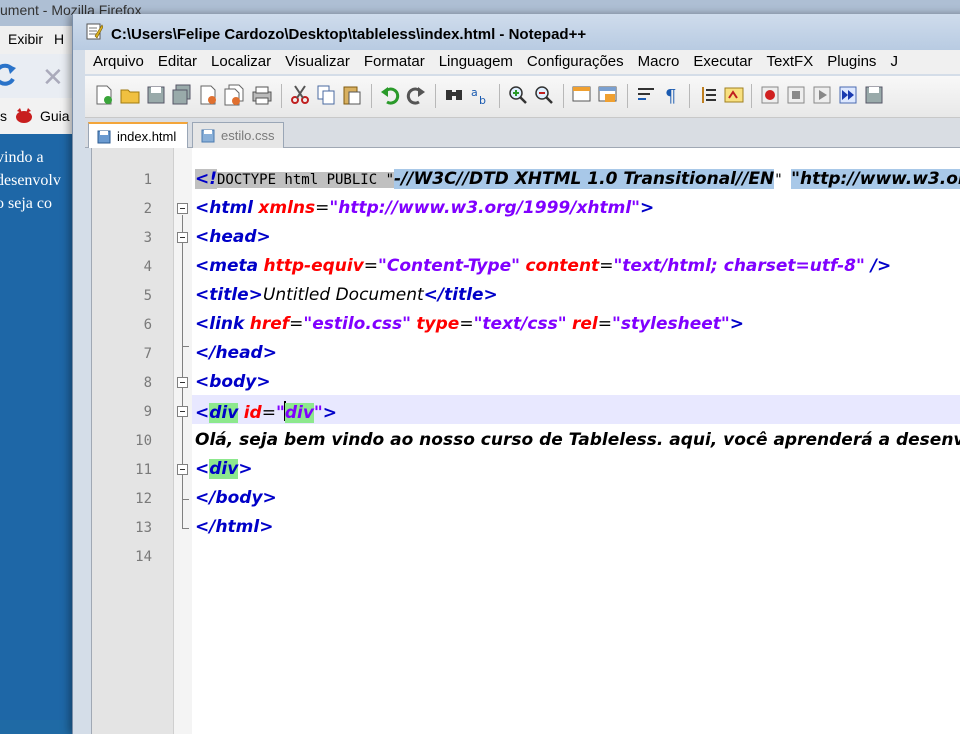 Image resolution: width=960 pixels, height=734 pixels. What do you see at coordinates (822, 95) in the screenshot?
I see `macro-play-icon` at bounding box center [822, 95].